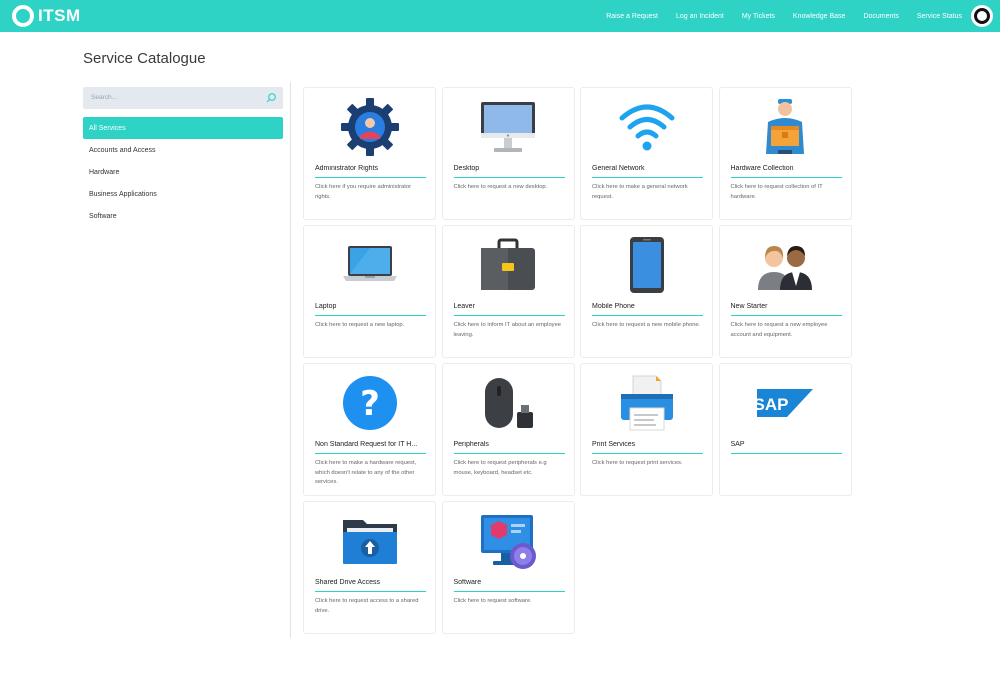 Image resolution: width=1000 pixels, height=674 pixels. What do you see at coordinates (290, 360) in the screenshot?
I see `vertical-divider` at bounding box center [290, 360].